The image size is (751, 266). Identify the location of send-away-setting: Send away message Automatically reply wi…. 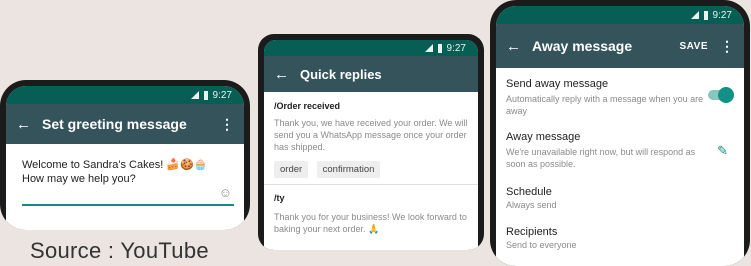
(620, 94).